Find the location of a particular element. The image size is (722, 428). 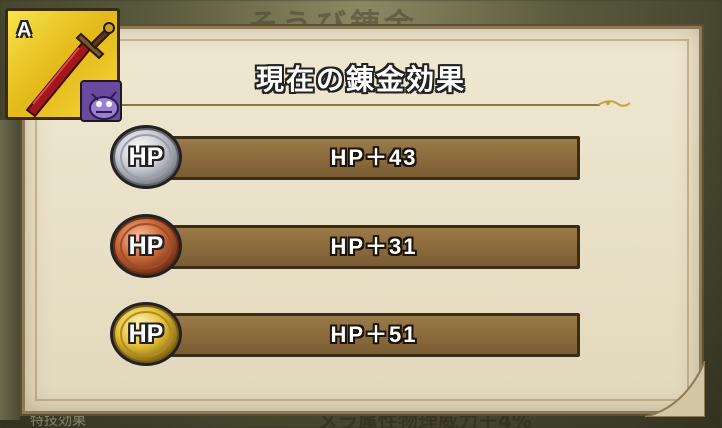

effect-text: HP＋43 is located at coordinates (374, 157).